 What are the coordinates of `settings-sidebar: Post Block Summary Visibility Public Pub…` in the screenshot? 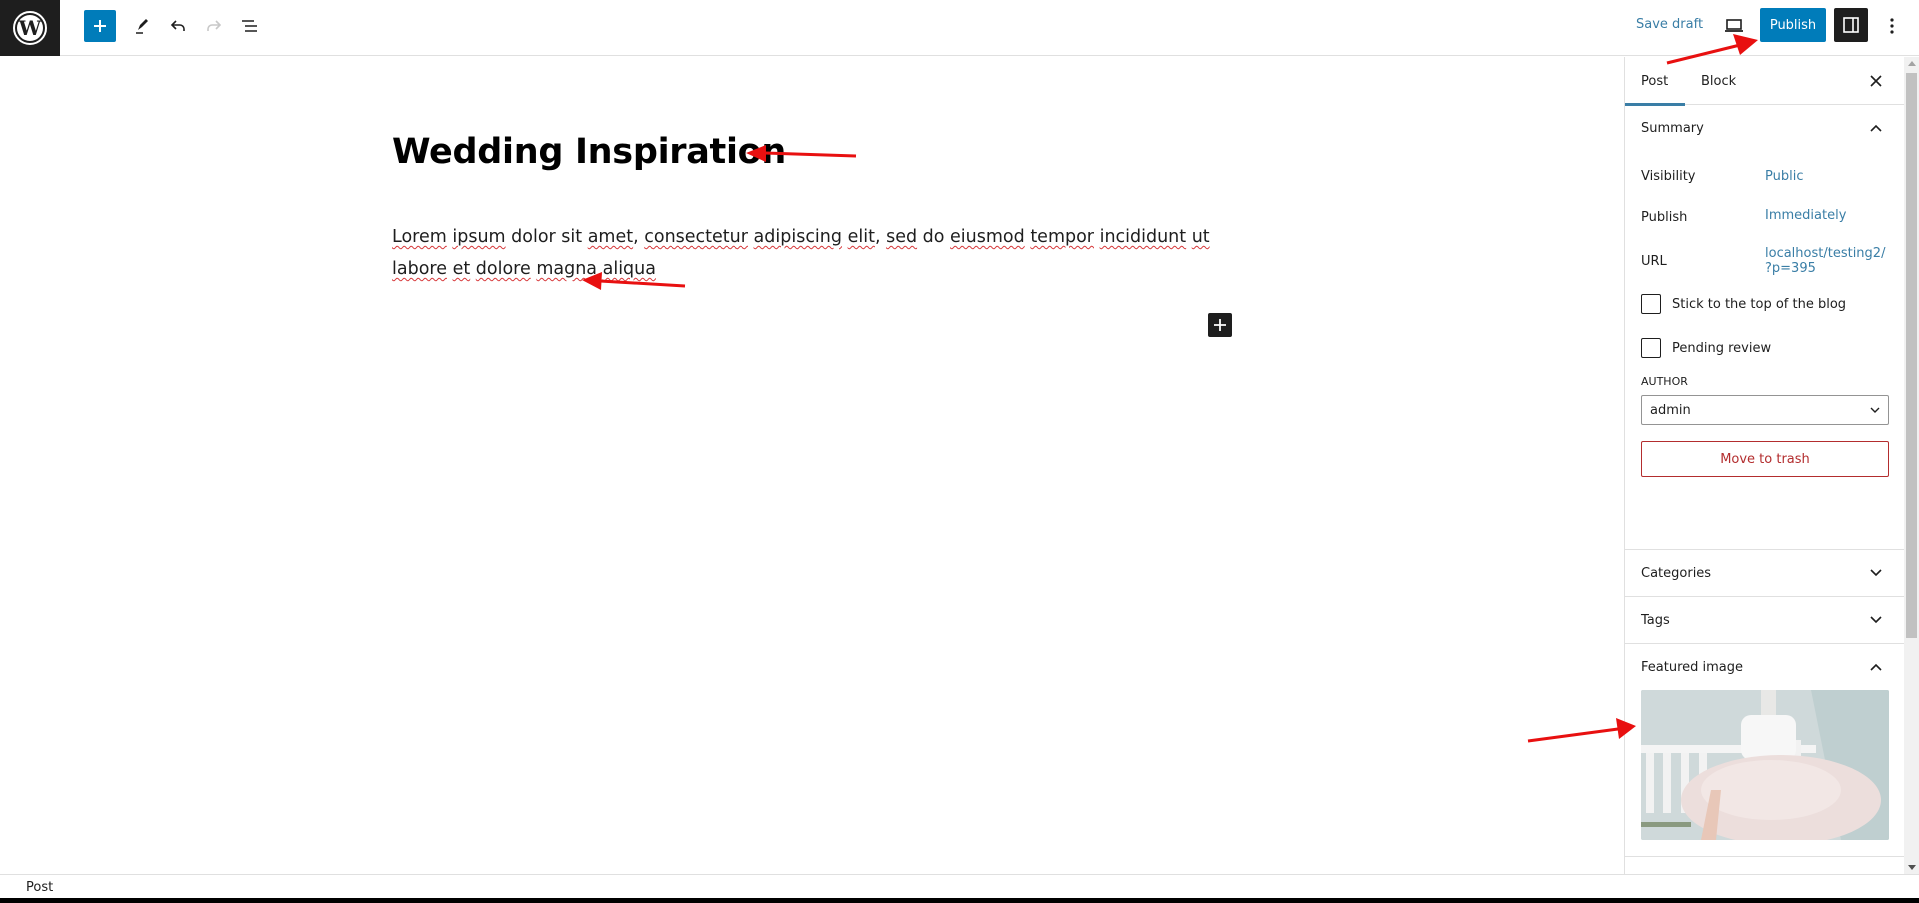 It's located at (1764, 465).